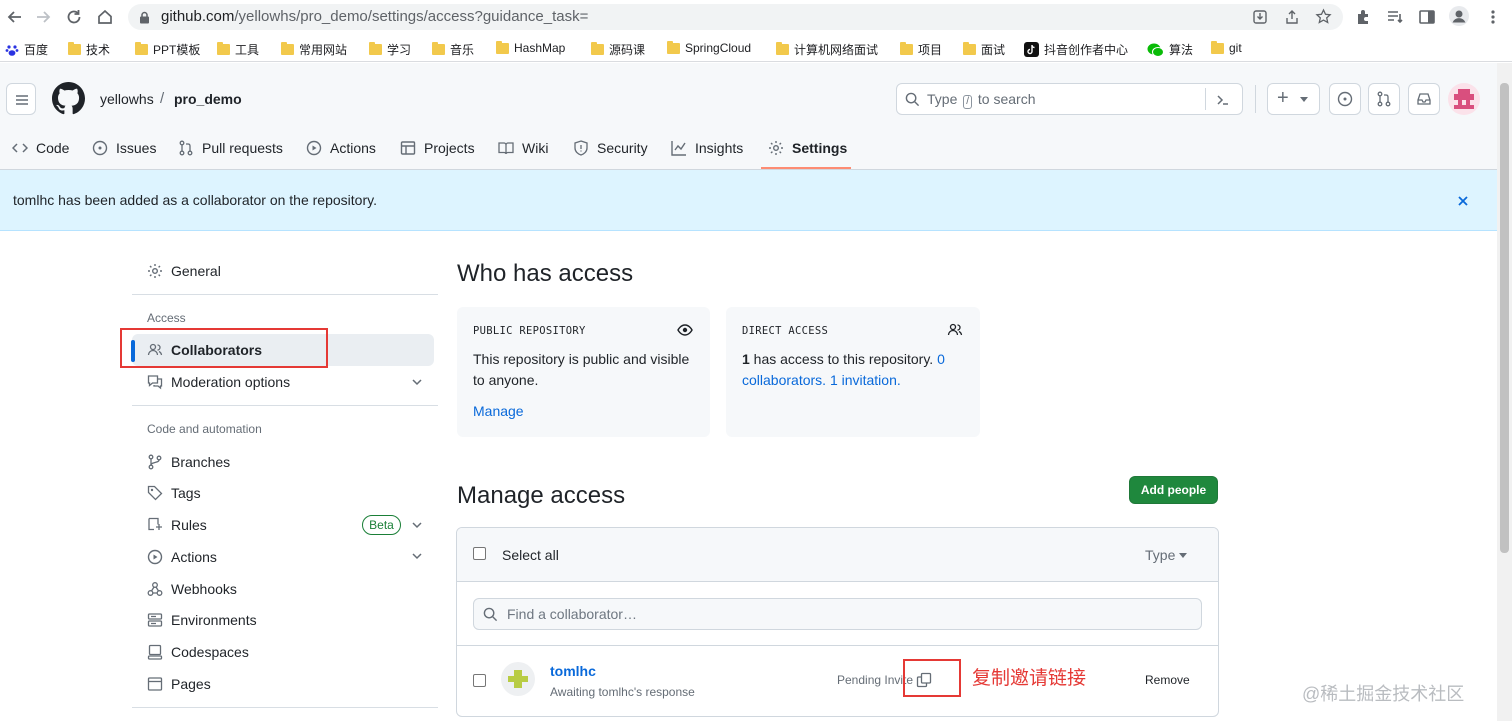 The image size is (1512, 721). What do you see at coordinates (353, 148) in the screenshot?
I see `tab-label: Actions` at bounding box center [353, 148].